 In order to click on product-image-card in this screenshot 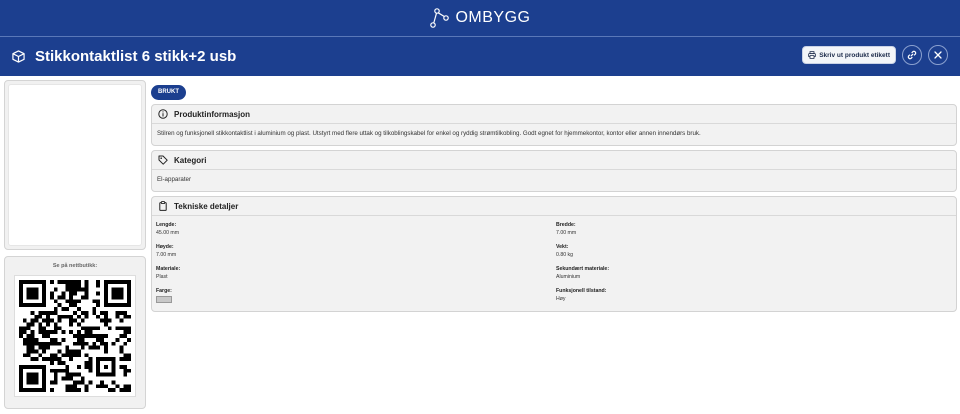, I will do `click(75, 165)`.